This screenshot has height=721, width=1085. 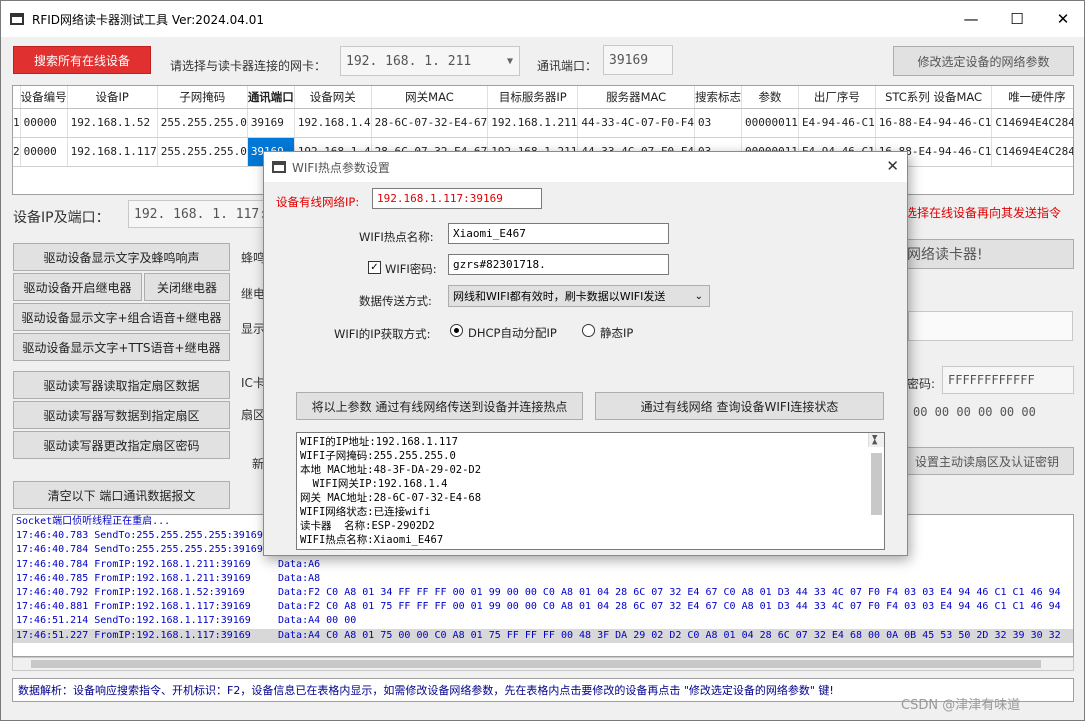 I want to click on col-header: STC系列 设备MAC, so click(x=934, y=97).